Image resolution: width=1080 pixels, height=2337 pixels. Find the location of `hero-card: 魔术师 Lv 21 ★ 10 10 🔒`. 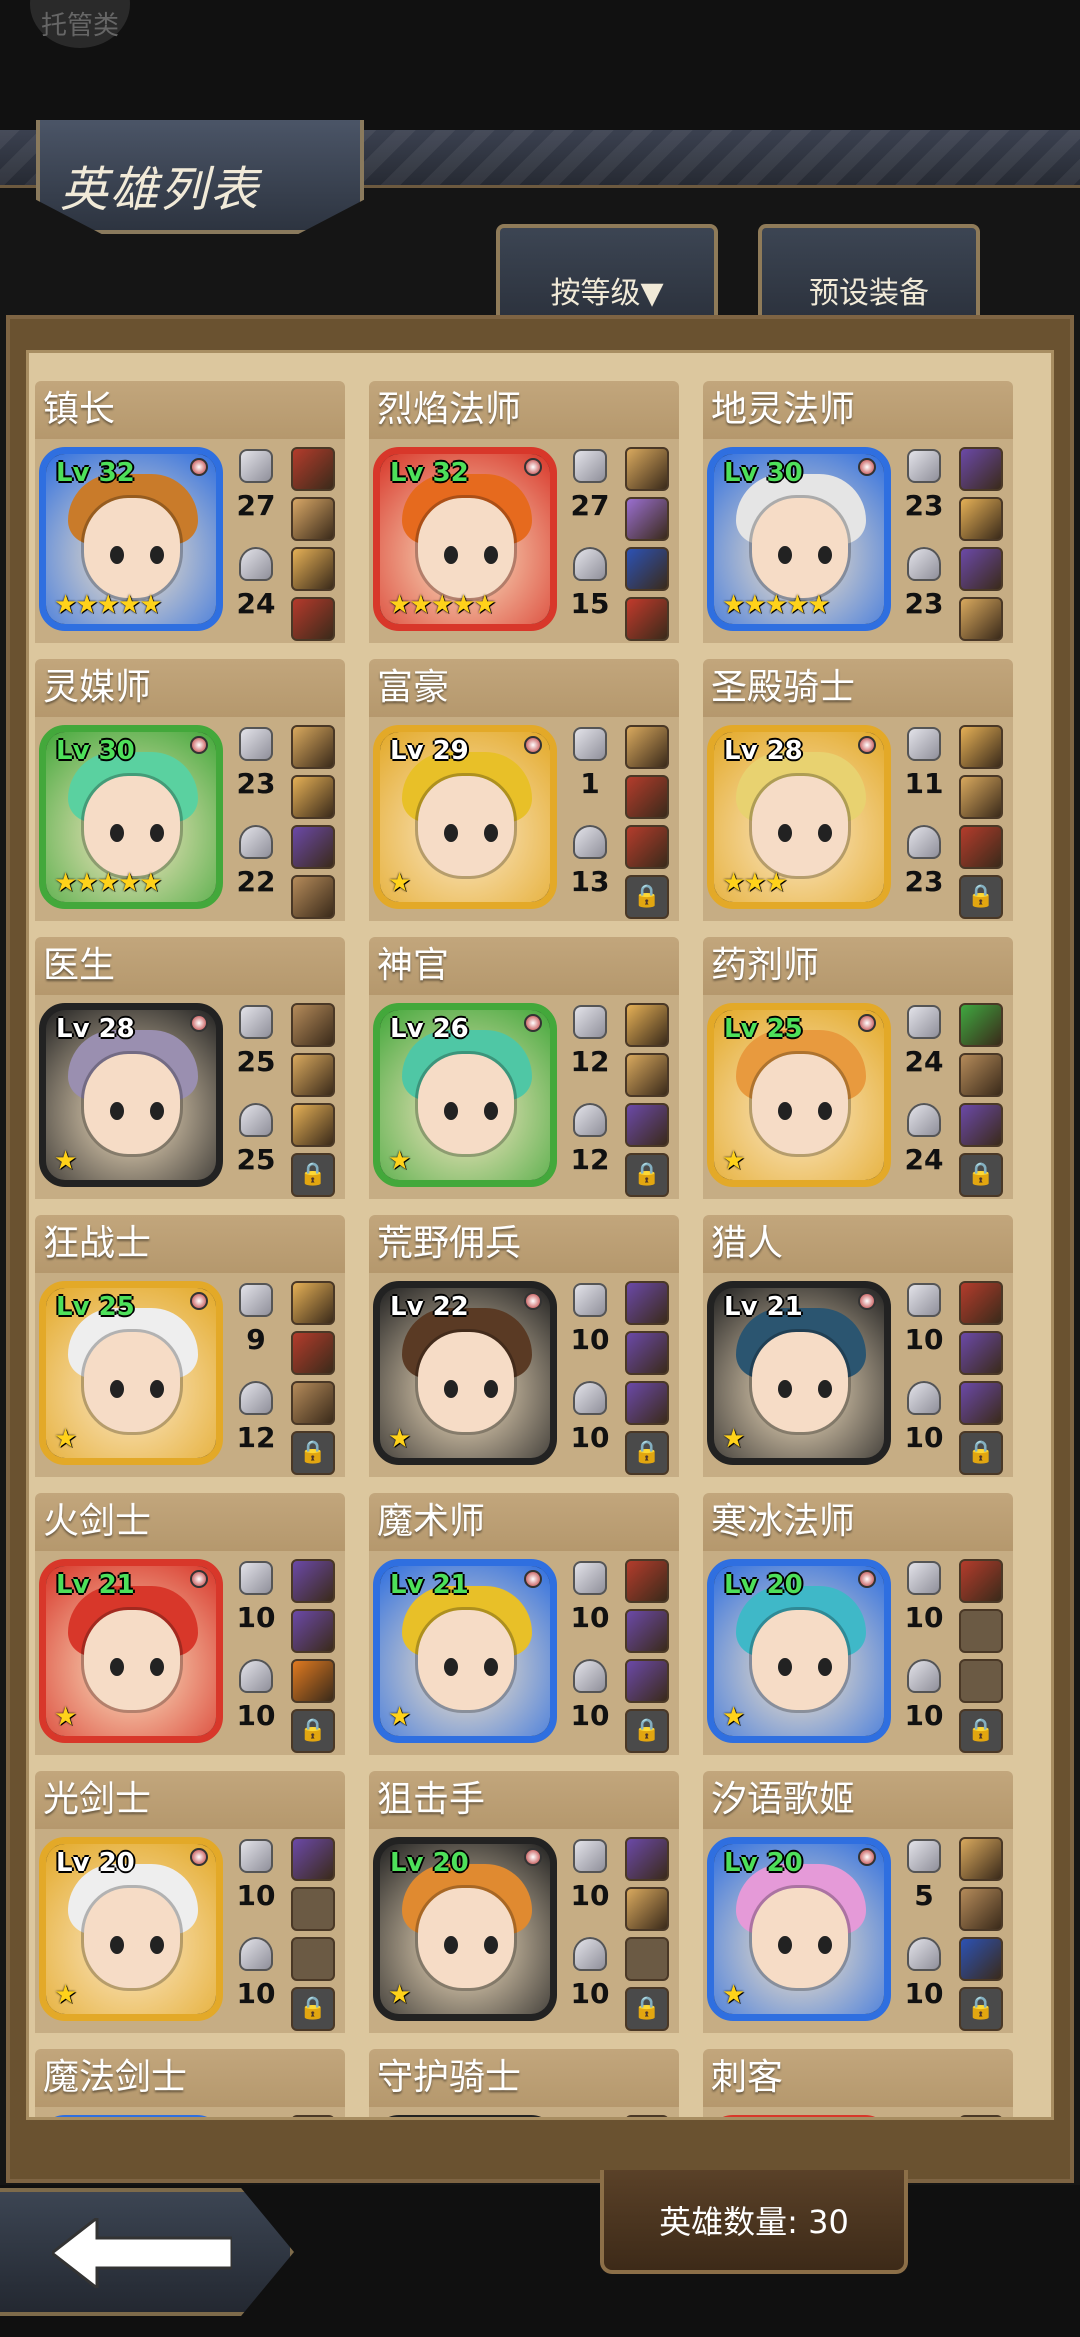

hero-card: 魔术师 Lv 21 ★ 10 10 🔒 is located at coordinates (524, 1624).